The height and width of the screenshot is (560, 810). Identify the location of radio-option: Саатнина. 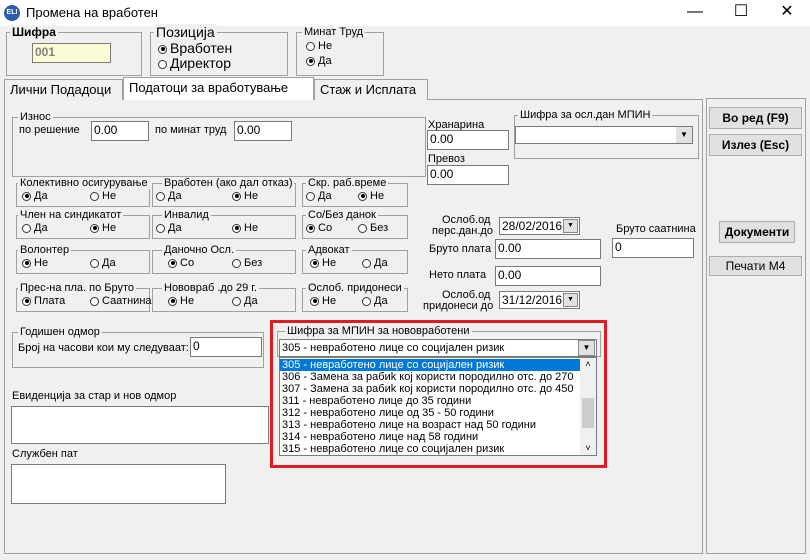
(121, 301).